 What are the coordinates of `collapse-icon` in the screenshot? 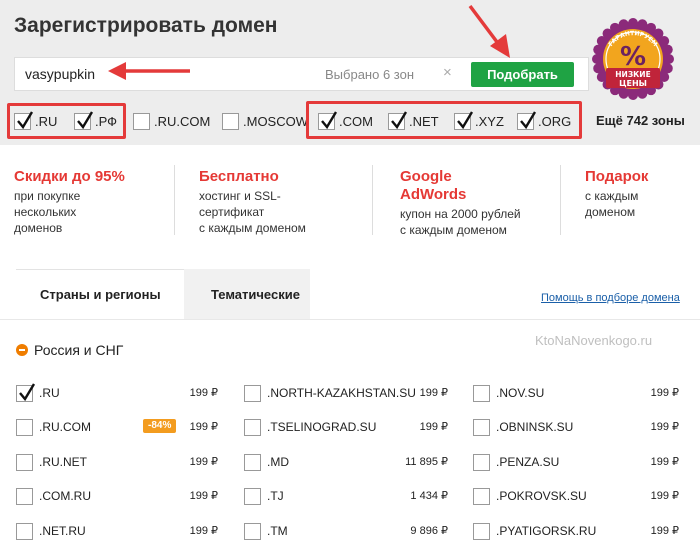 It's located at (22, 350).